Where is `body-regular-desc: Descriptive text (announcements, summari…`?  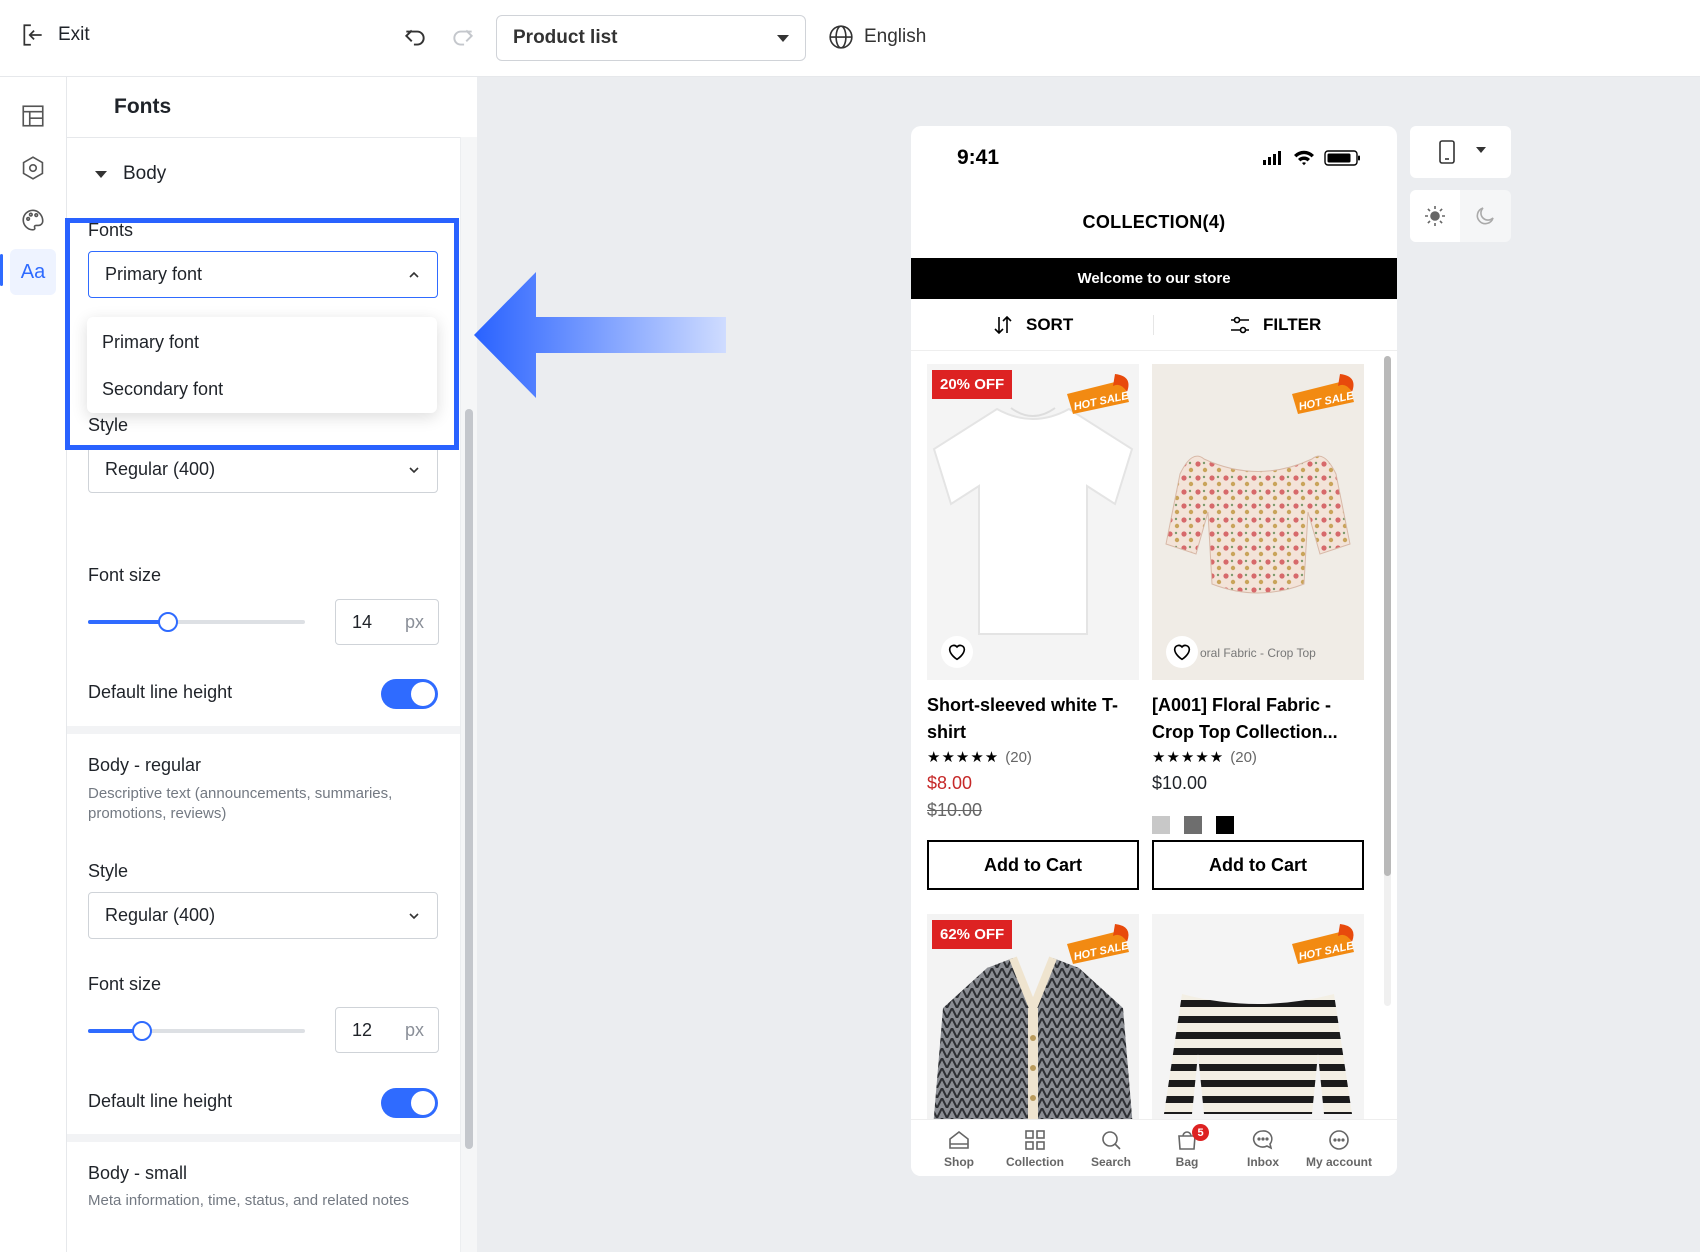
body-regular-desc: Descriptive text (announcements, summari… is located at coordinates (240, 803).